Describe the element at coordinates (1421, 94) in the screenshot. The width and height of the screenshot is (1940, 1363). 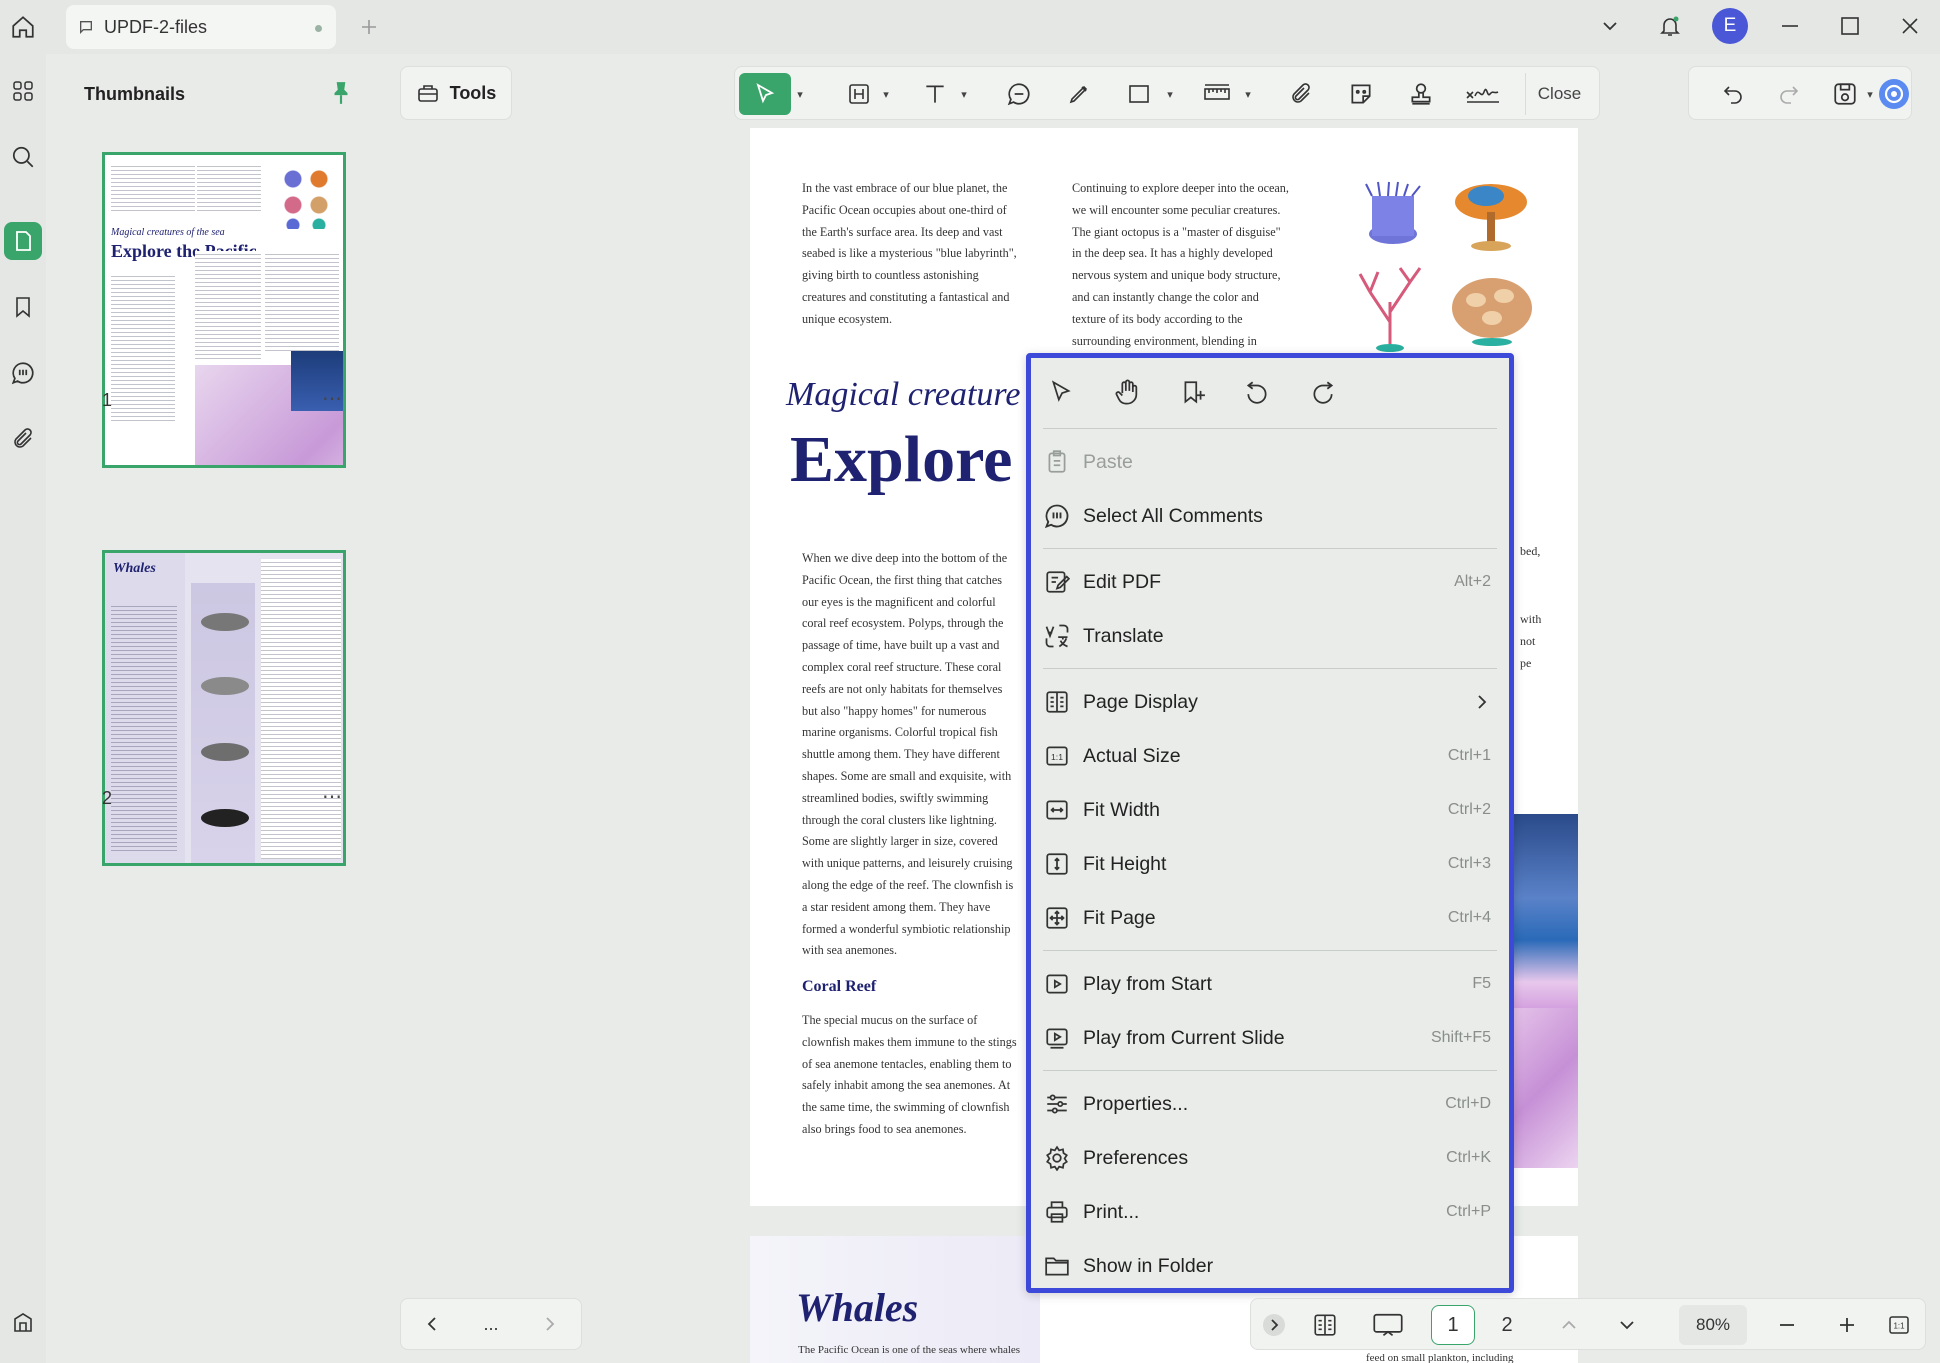
I see `stamp-tool-button` at that location.